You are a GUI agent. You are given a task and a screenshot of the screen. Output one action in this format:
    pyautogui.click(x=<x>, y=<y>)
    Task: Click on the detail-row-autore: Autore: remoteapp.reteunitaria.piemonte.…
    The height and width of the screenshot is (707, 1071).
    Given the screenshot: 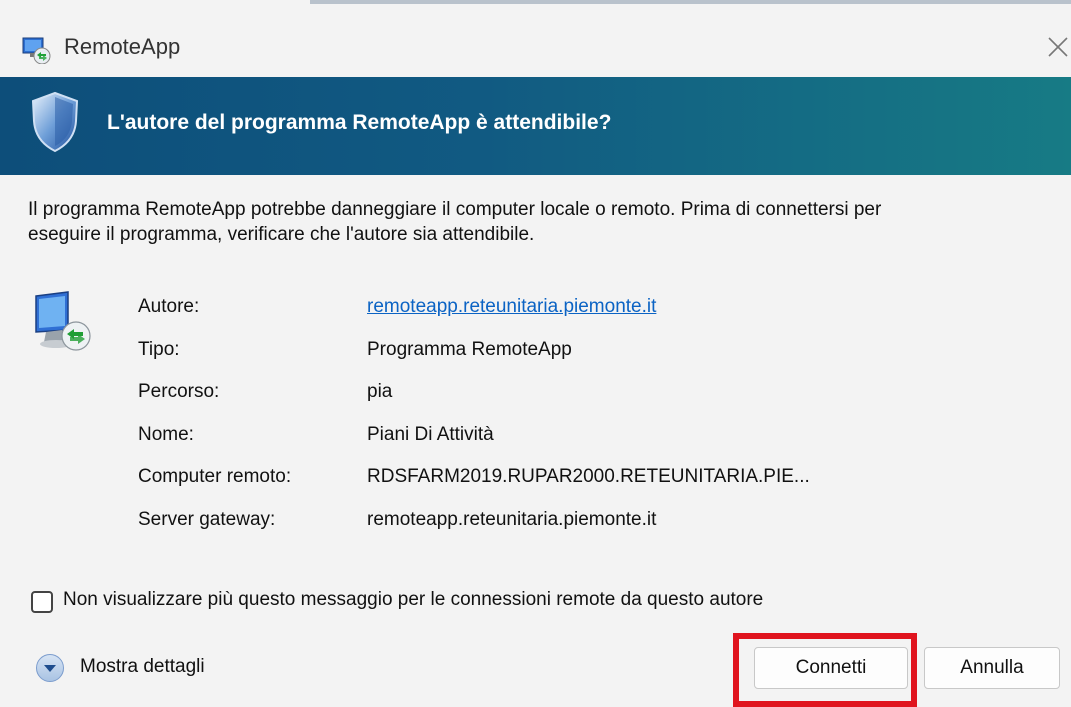 What is the action you would take?
    pyautogui.click(x=588, y=311)
    